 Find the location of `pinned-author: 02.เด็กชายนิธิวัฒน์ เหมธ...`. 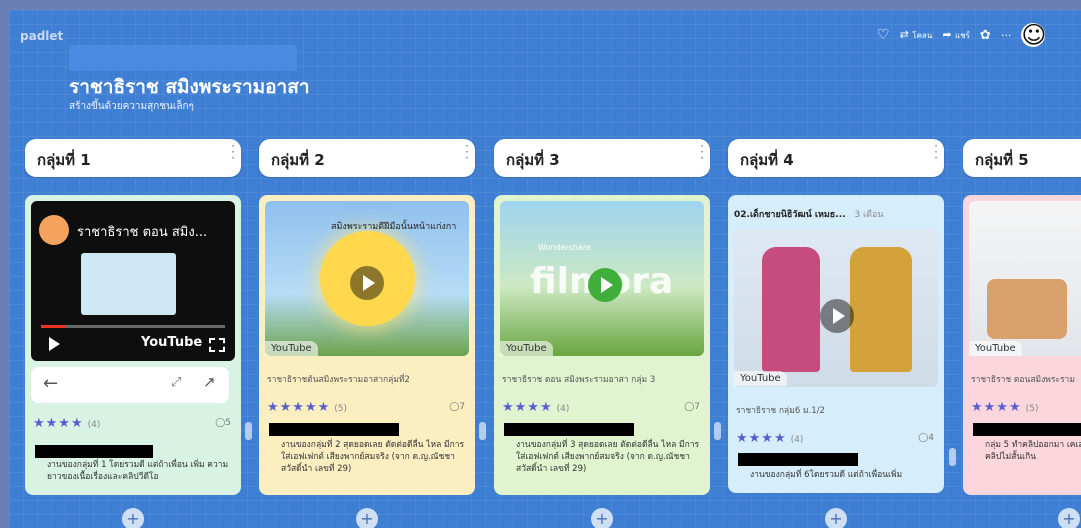

pinned-author: 02.เด็กชายนิธิวัฒน์ เหมธ... is located at coordinates (790, 215).